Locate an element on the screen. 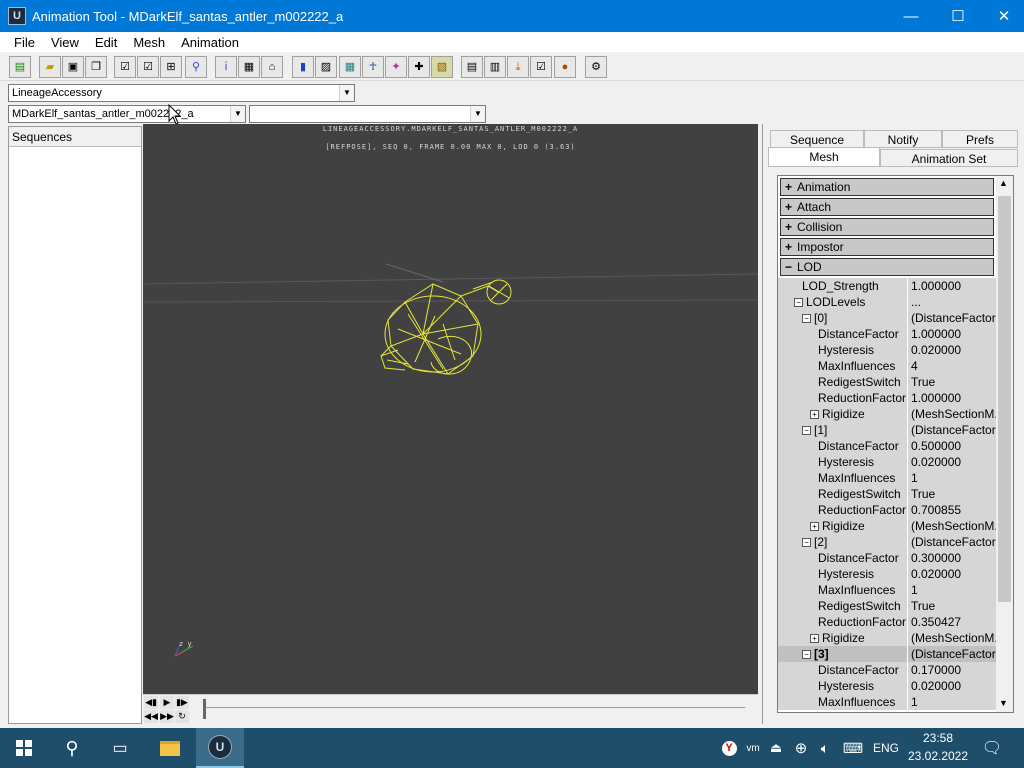  clock-time: 23:58 is located at coordinates (938, 738).